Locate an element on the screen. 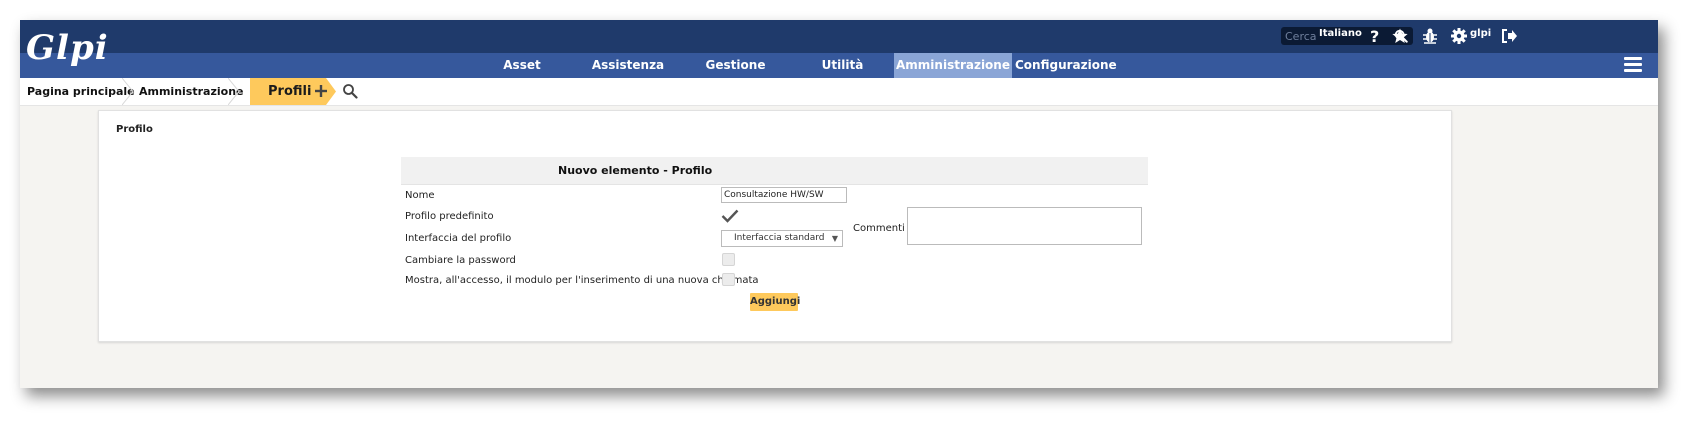  star-icon is located at coordinates (1400, 36).